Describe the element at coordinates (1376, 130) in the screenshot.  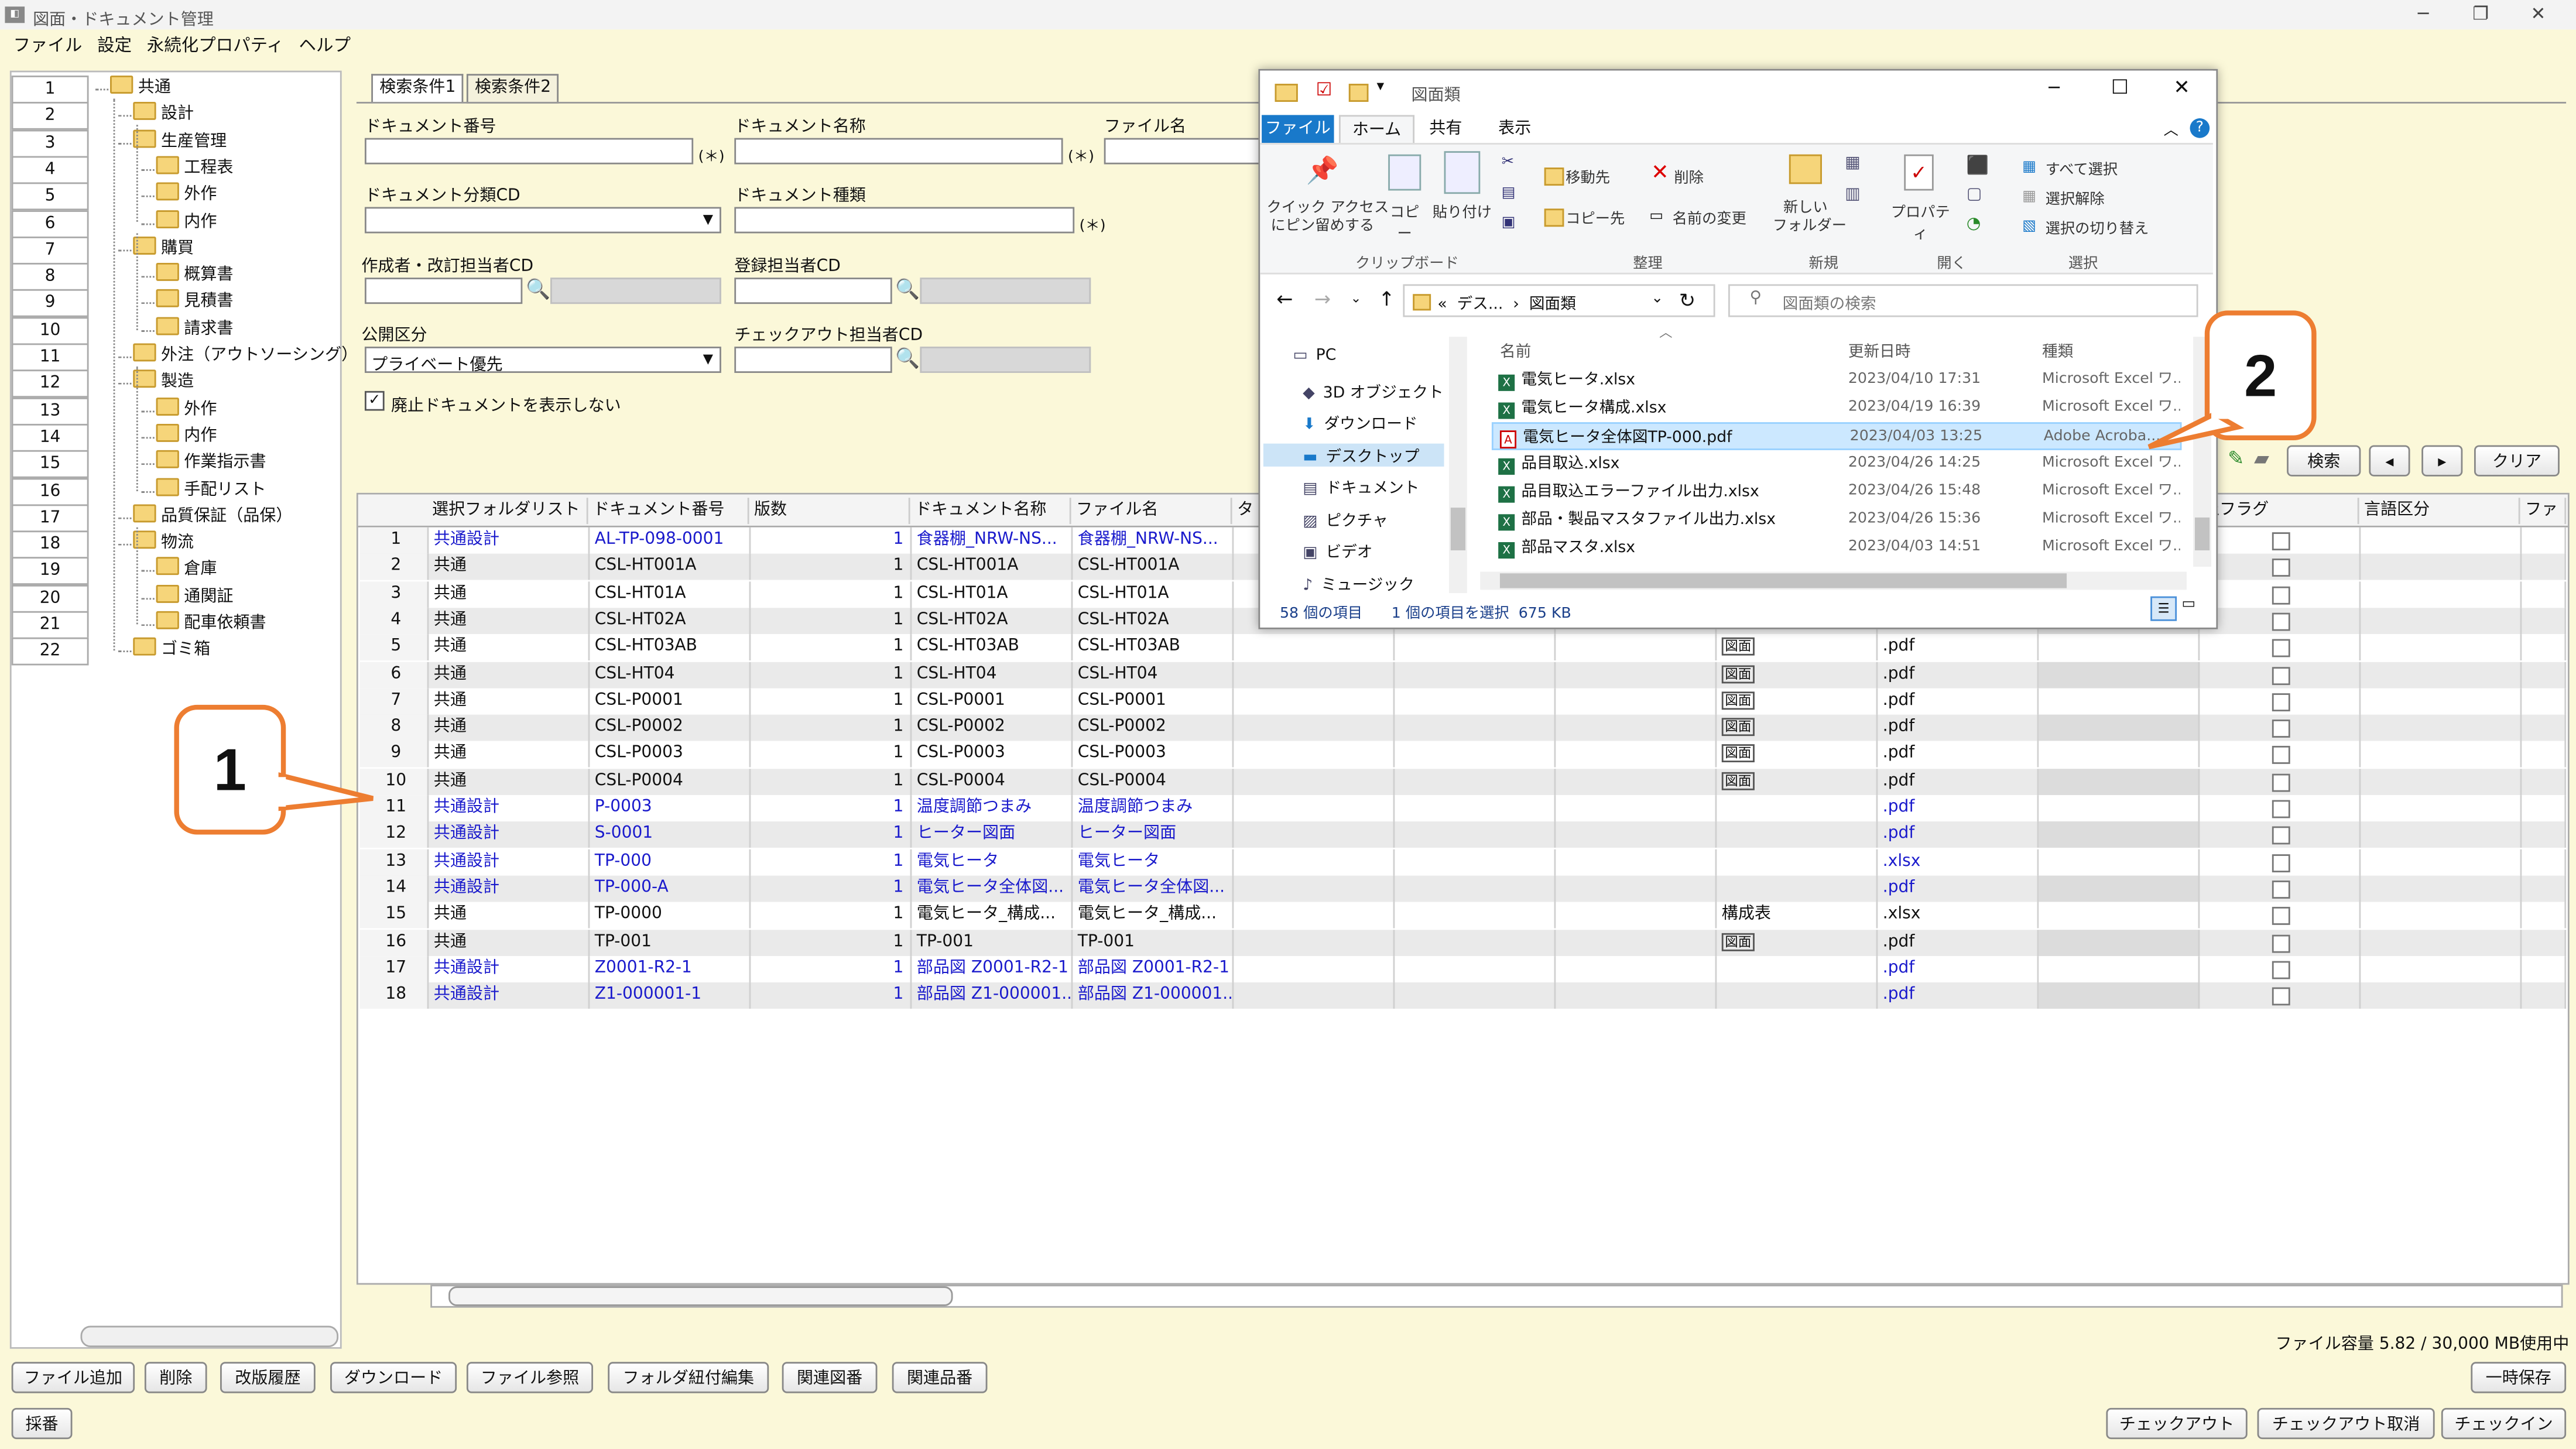
I see `ribbon-tab-home: ホーム` at that location.